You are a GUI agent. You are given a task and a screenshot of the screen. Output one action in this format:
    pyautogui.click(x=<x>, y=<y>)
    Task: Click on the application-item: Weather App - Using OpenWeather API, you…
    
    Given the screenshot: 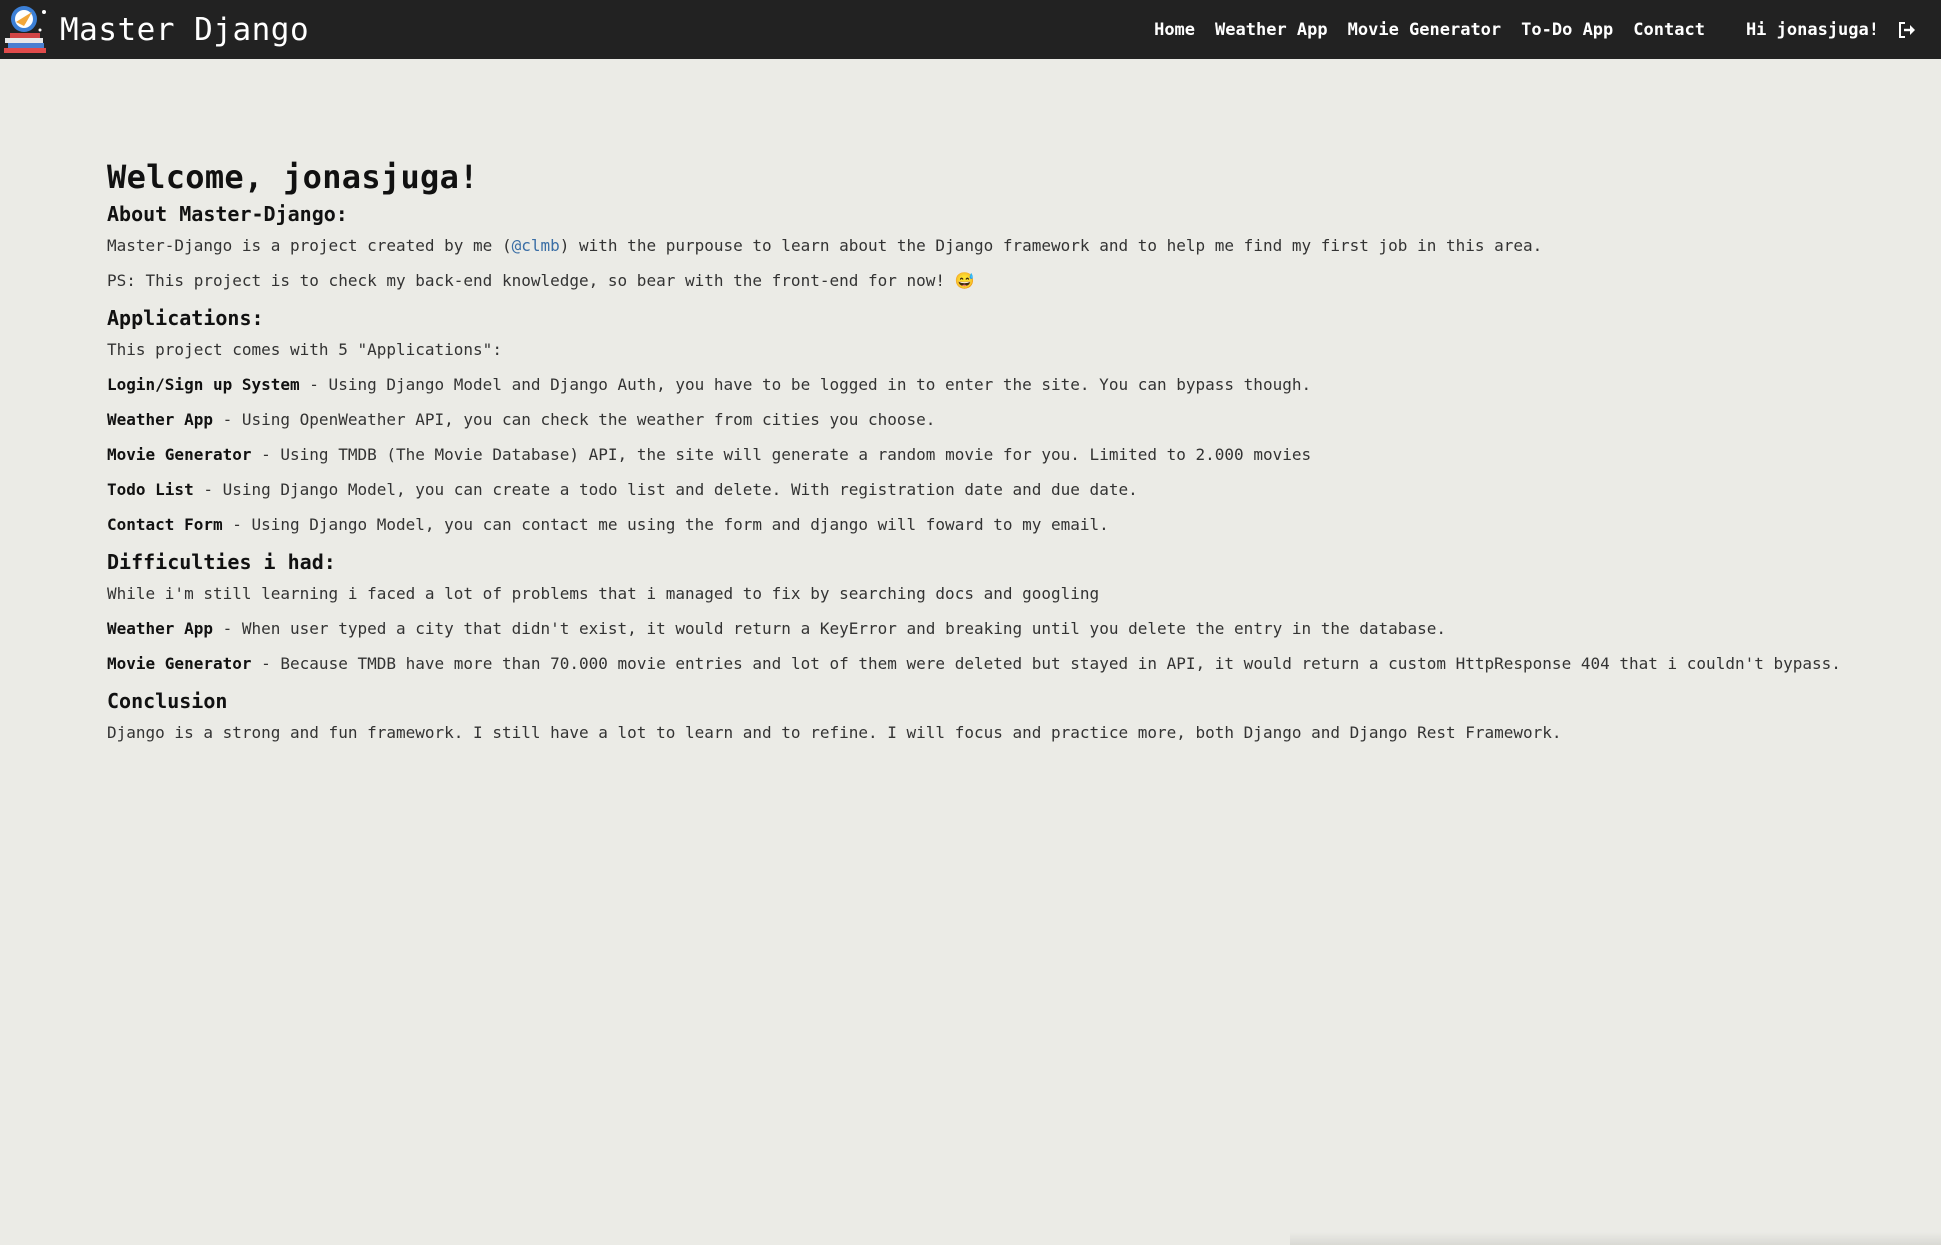 What is the action you would take?
    pyautogui.click(x=521, y=419)
    